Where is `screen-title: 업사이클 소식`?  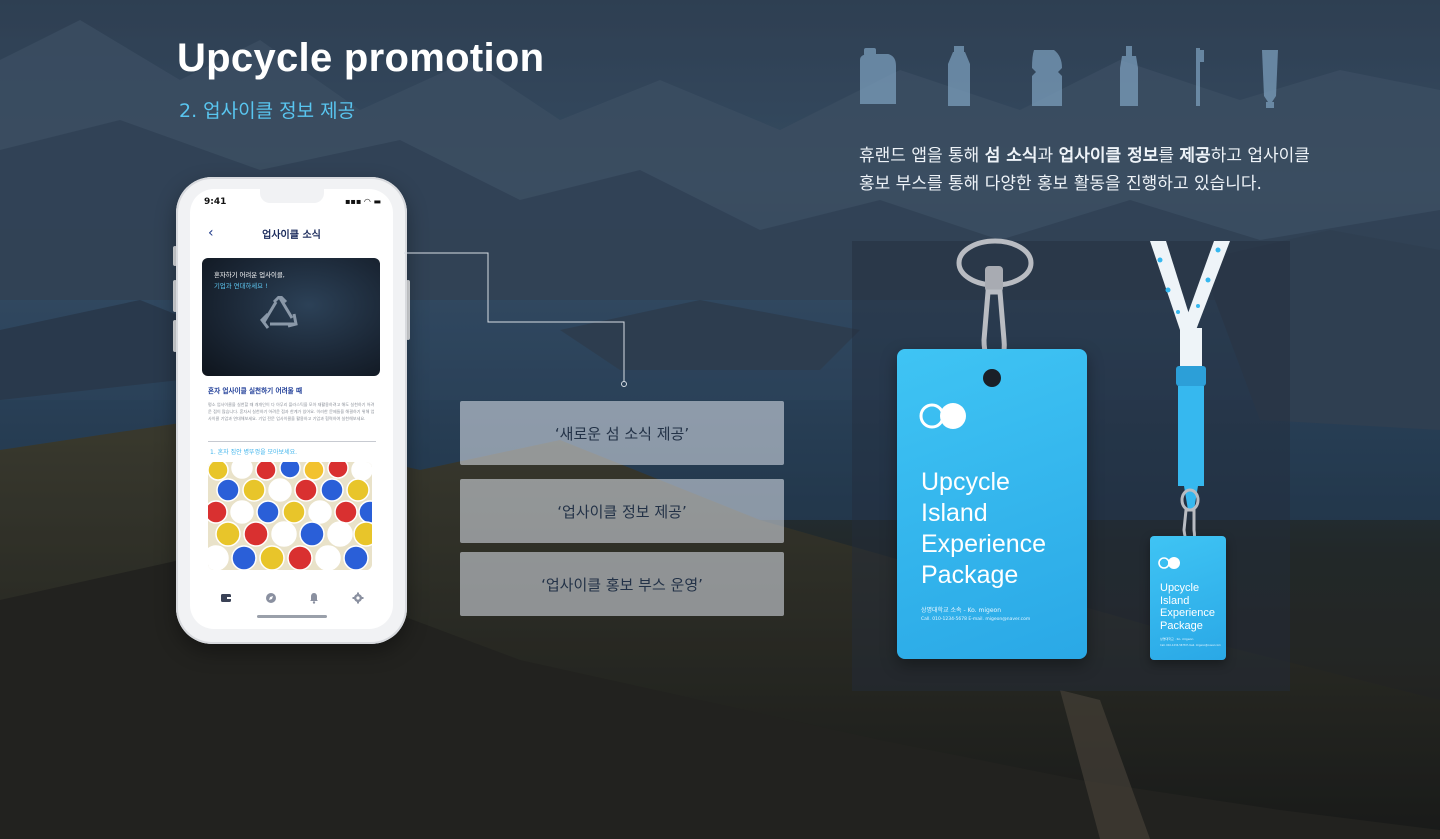
screen-title: 업사이클 소식 is located at coordinates (291, 235).